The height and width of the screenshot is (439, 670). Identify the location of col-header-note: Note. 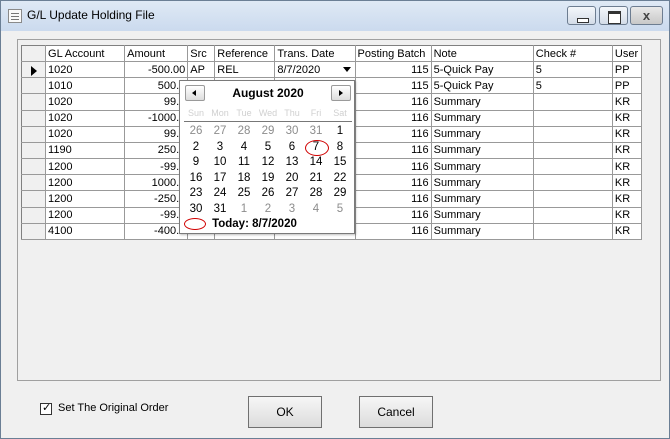
(482, 53).